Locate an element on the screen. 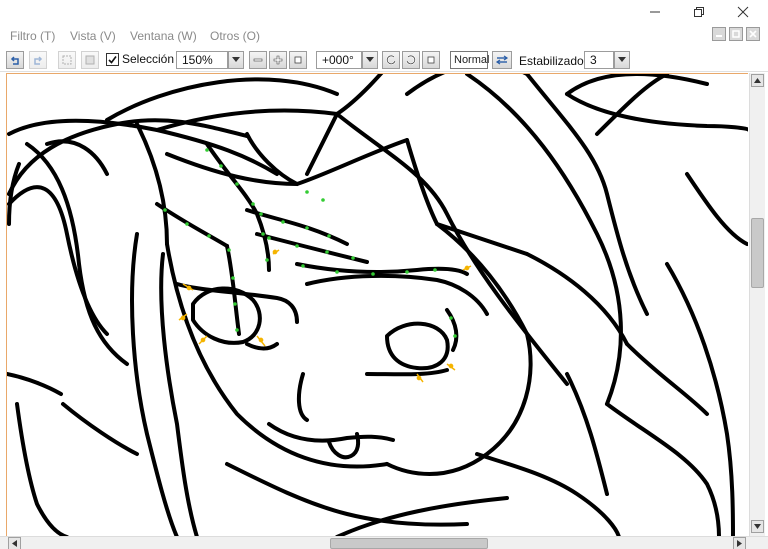 This screenshot has width=768, height=549. flip-horizontal-icon is located at coordinates (502, 60).